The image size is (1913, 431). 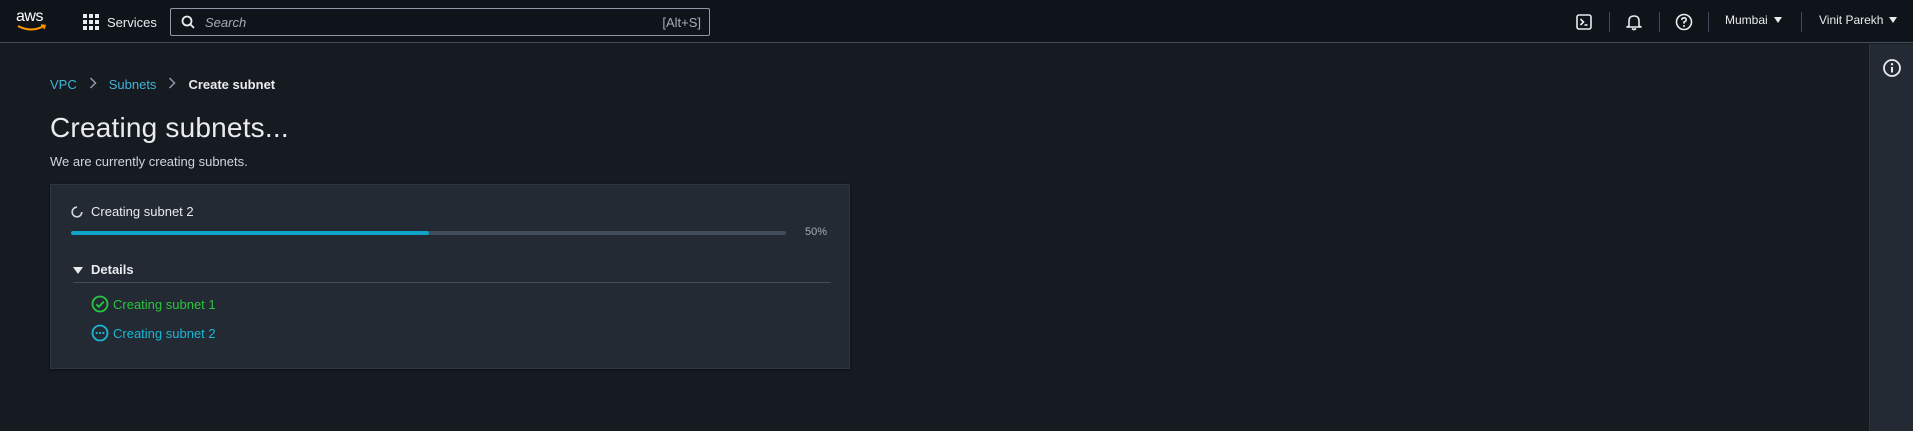 What do you see at coordinates (1746, 20) in the screenshot?
I see `region-label: Mumbai` at bounding box center [1746, 20].